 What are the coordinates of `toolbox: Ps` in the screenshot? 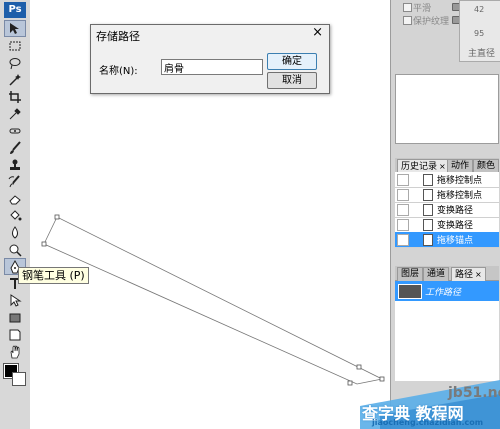 It's located at (15, 214).